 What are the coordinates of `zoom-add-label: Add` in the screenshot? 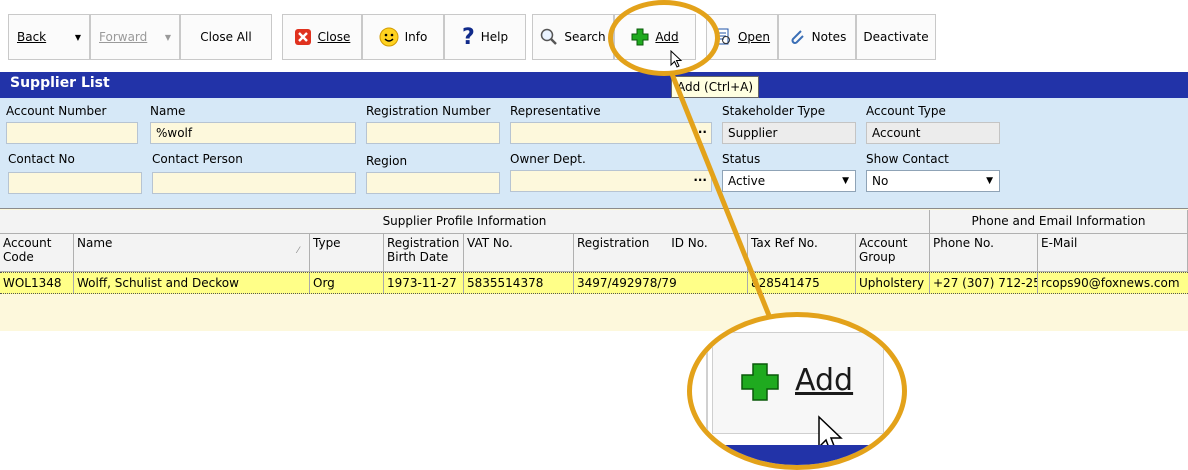 It's located at (824, 380).